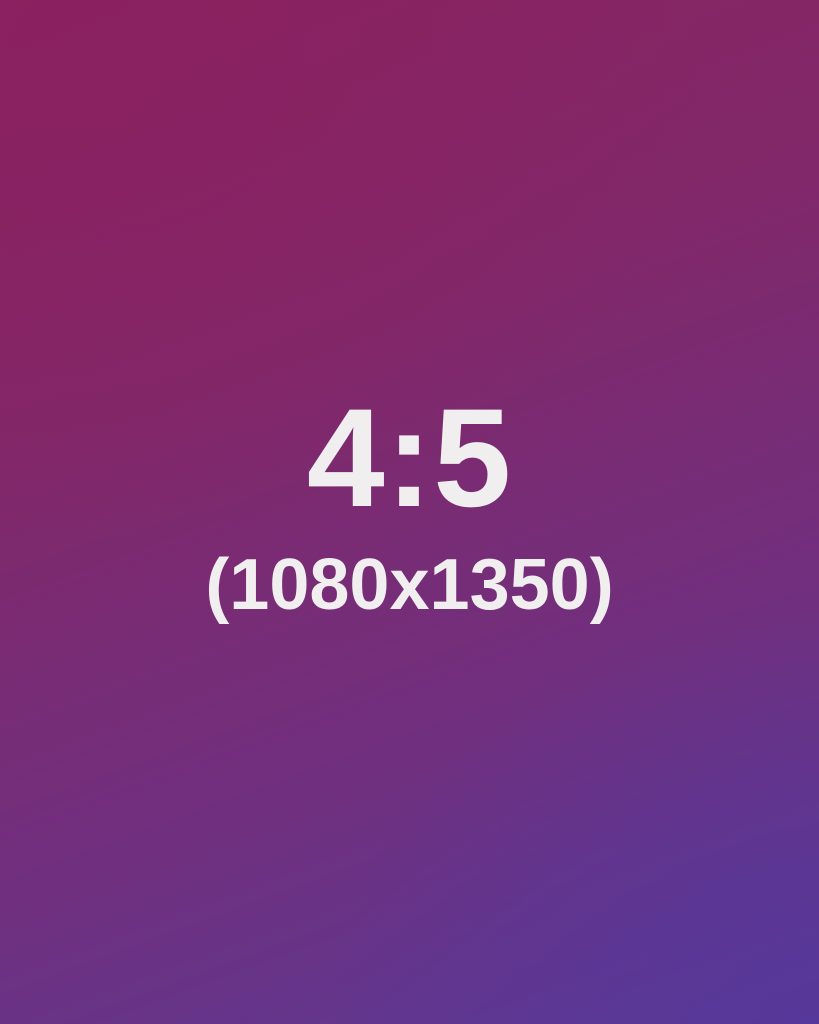 Image resolution: width=819 pixels, height=1024 pixels. What do you see at coordinates (409, 457) in the screenshot?
I see `aspect-ratio-label: 4:5` at bounding box center [409, 457].